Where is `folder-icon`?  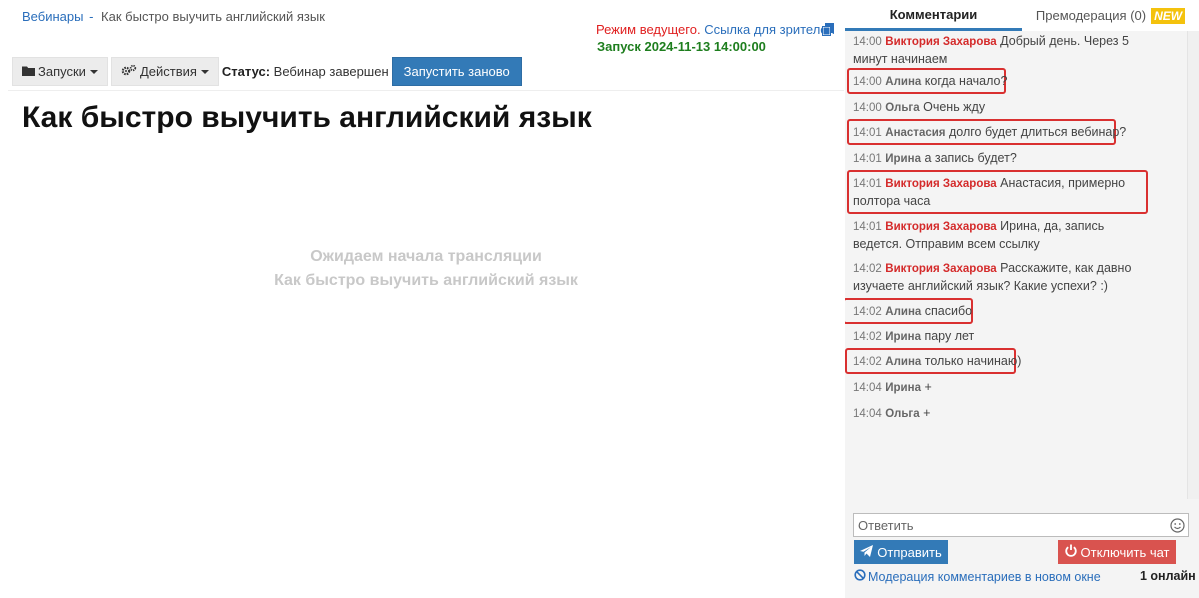
folder-icon is located at coordinates (30, 71).